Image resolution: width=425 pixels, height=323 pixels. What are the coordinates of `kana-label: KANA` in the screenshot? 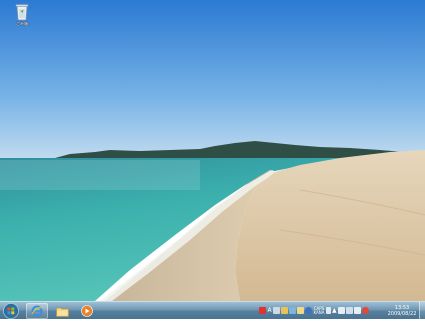 It's located at (319, 312).